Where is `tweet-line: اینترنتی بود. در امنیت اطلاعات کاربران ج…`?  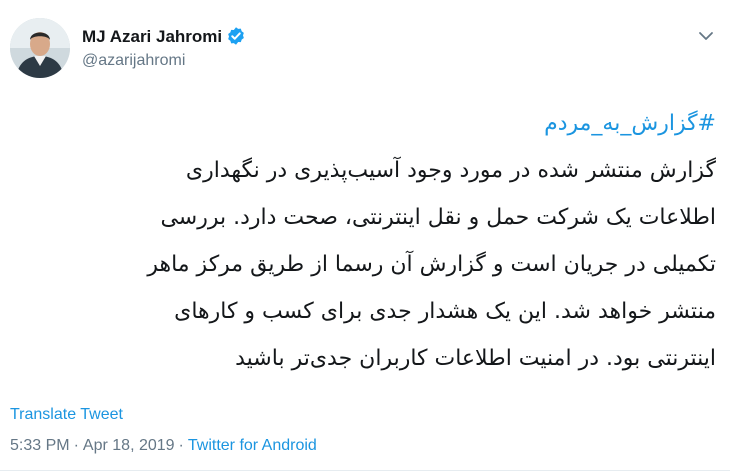 tweet-line: اینترنتی بود. در امنیت اطلاعات کاربران ج… is located at coordinates (475, 358).